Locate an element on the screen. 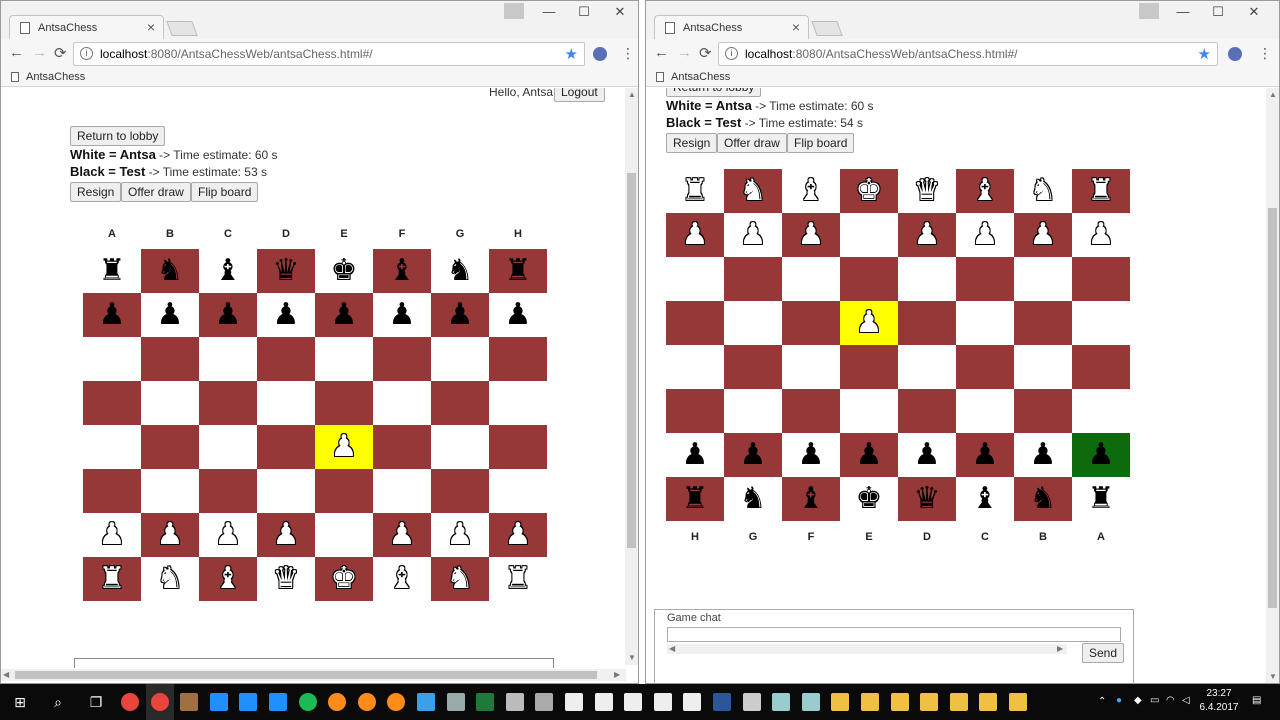  scroll-up-icon: ▲ is located at coordinates (632, 94).